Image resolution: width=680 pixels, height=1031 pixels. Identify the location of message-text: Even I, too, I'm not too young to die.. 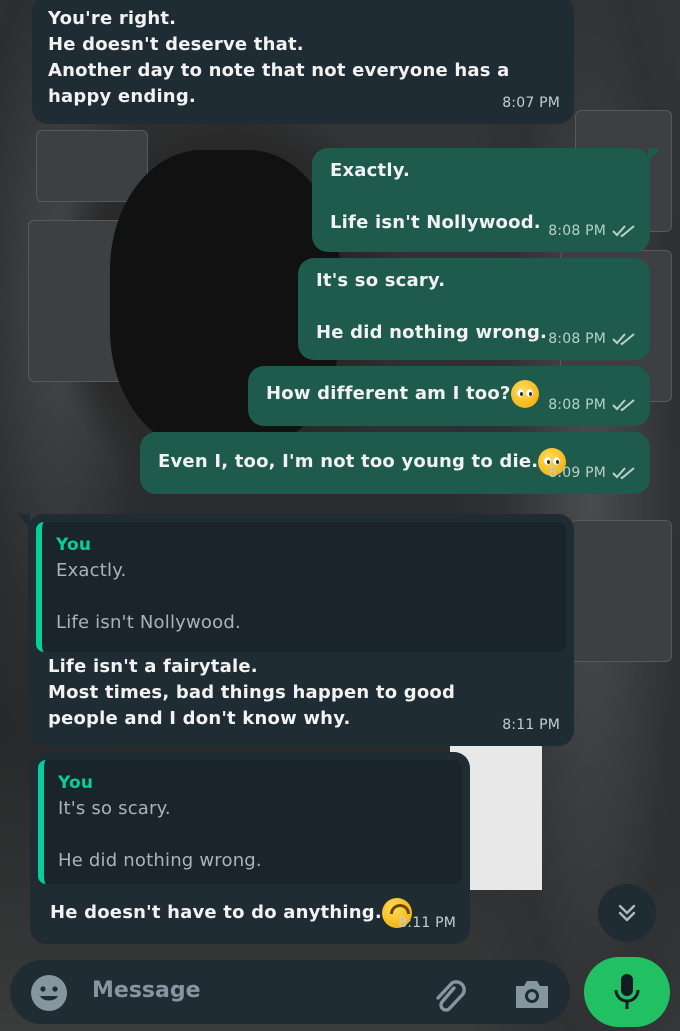
(348, 461).